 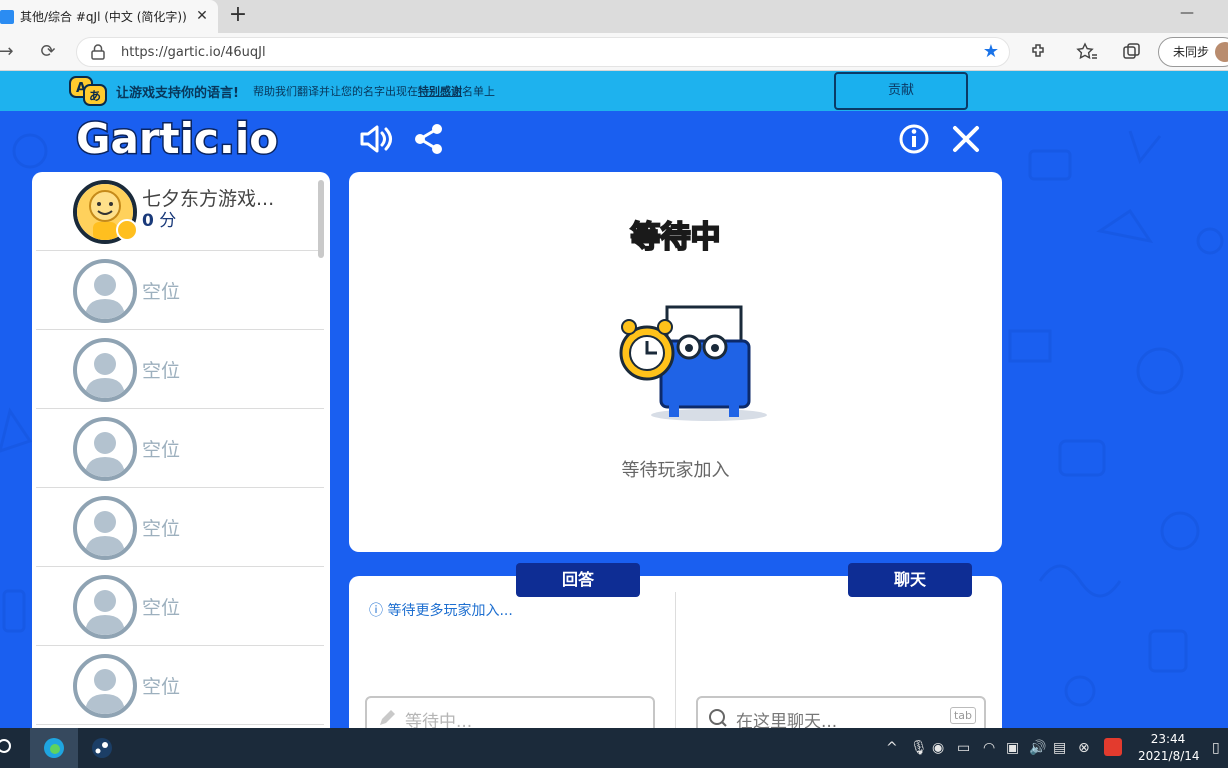 I want to click on share-icon, so click(x=429, y=139).